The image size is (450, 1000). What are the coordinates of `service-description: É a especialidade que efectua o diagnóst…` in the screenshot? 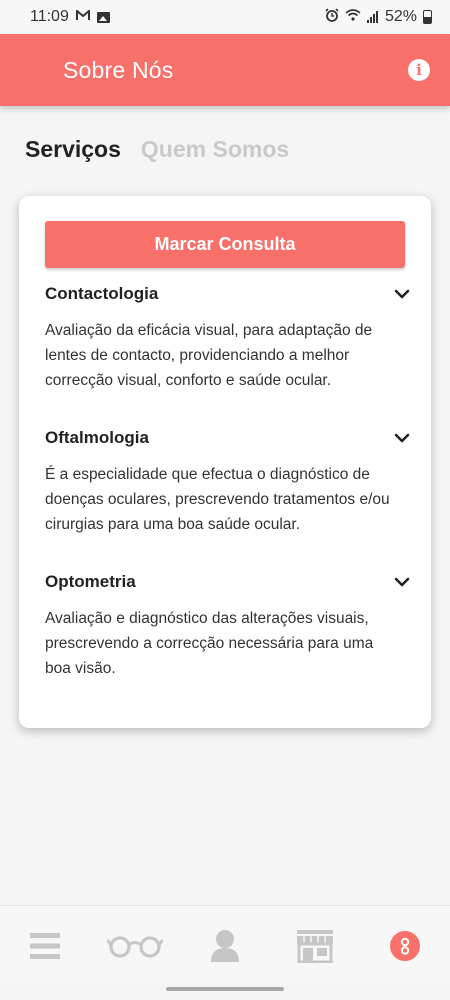 It's located at (217, 499).